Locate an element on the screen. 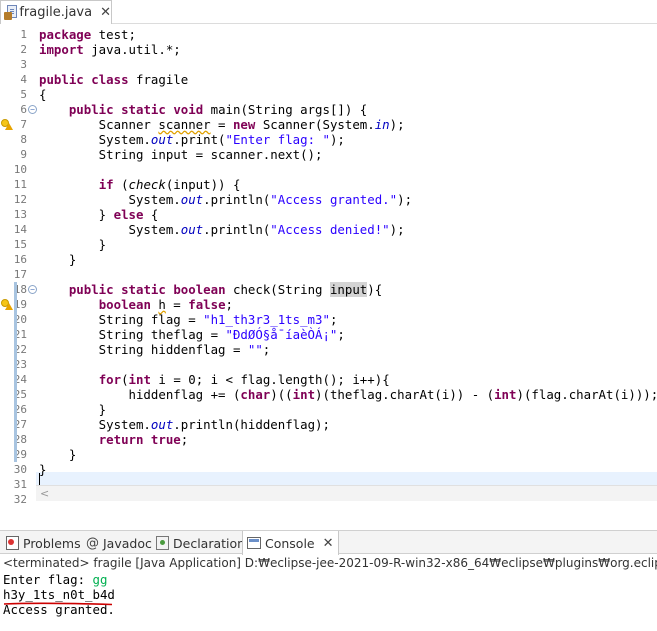 The width and height of the screenshot is (657, 631). line-number: 9 is located at coordinates (23, 154).